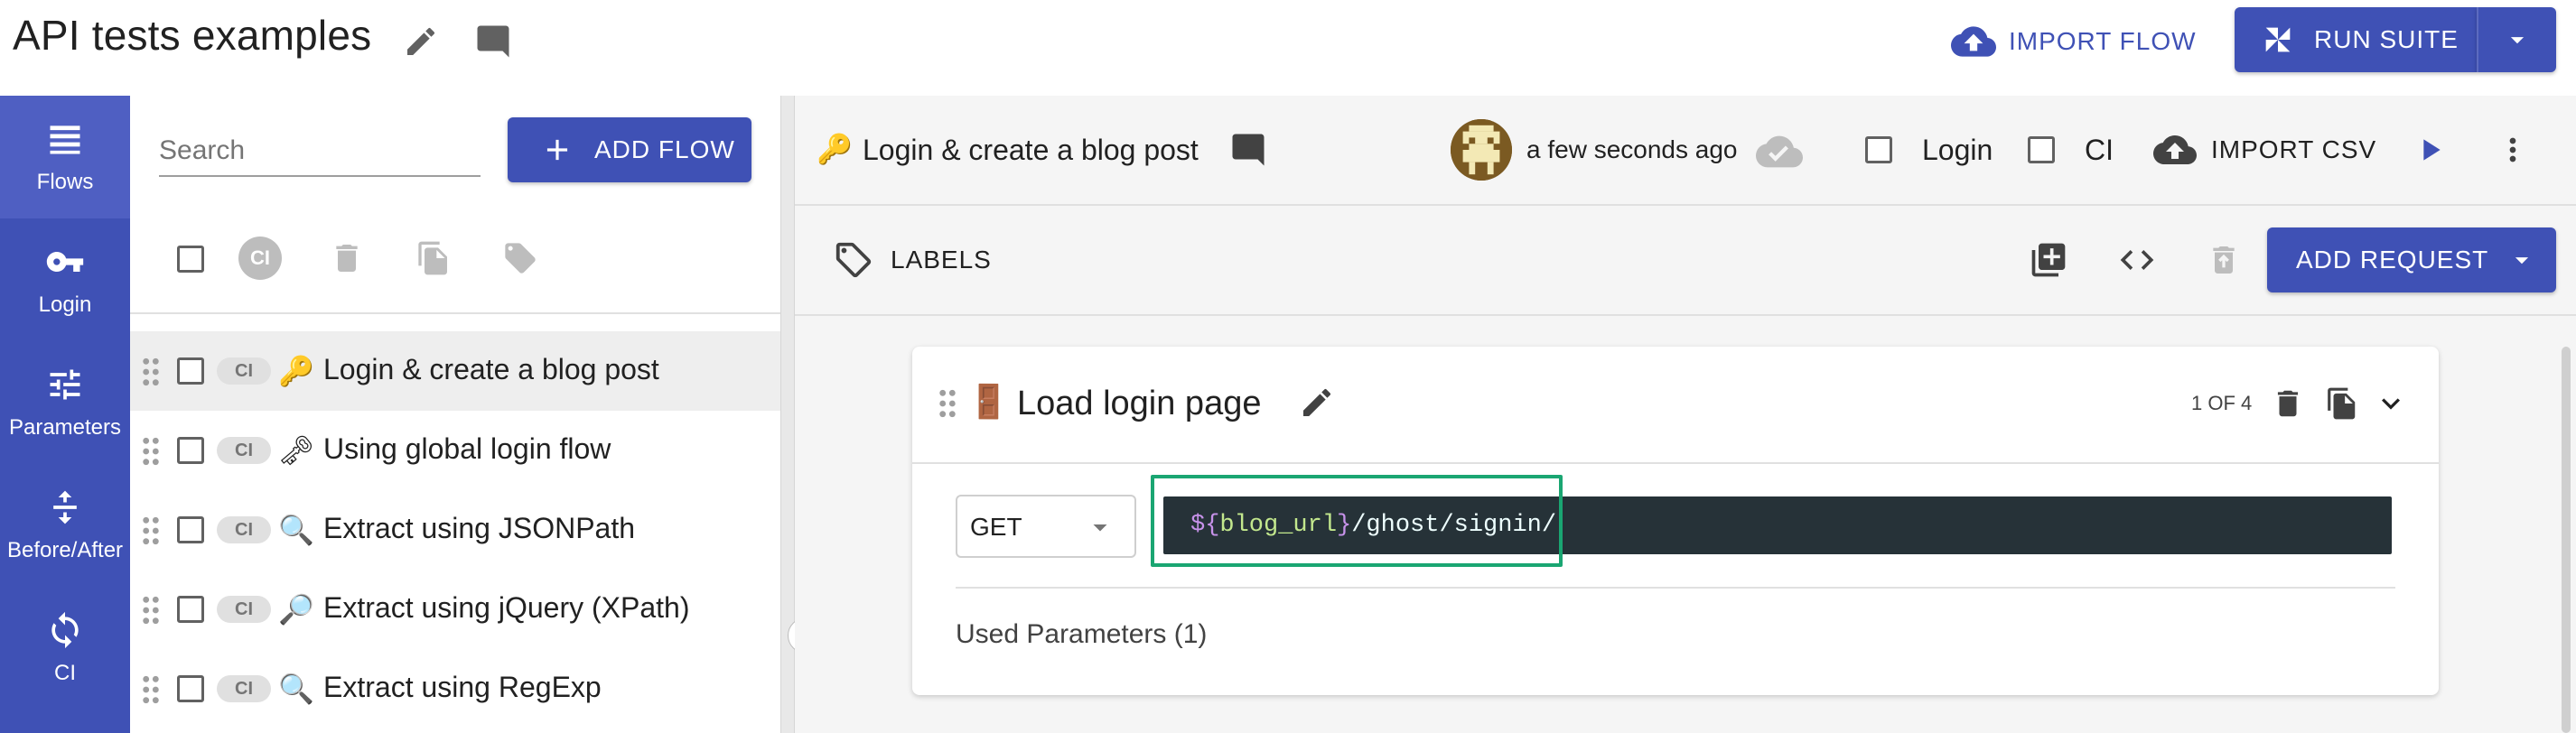  I want to click on code-view-button, so click(2137, 260).